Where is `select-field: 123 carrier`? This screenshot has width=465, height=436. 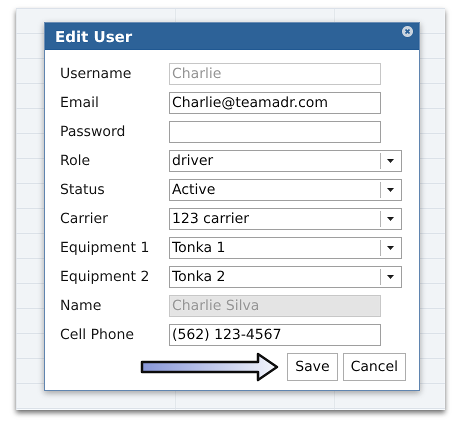 select-field: 123 carrier is located at coordinates (285, 219).